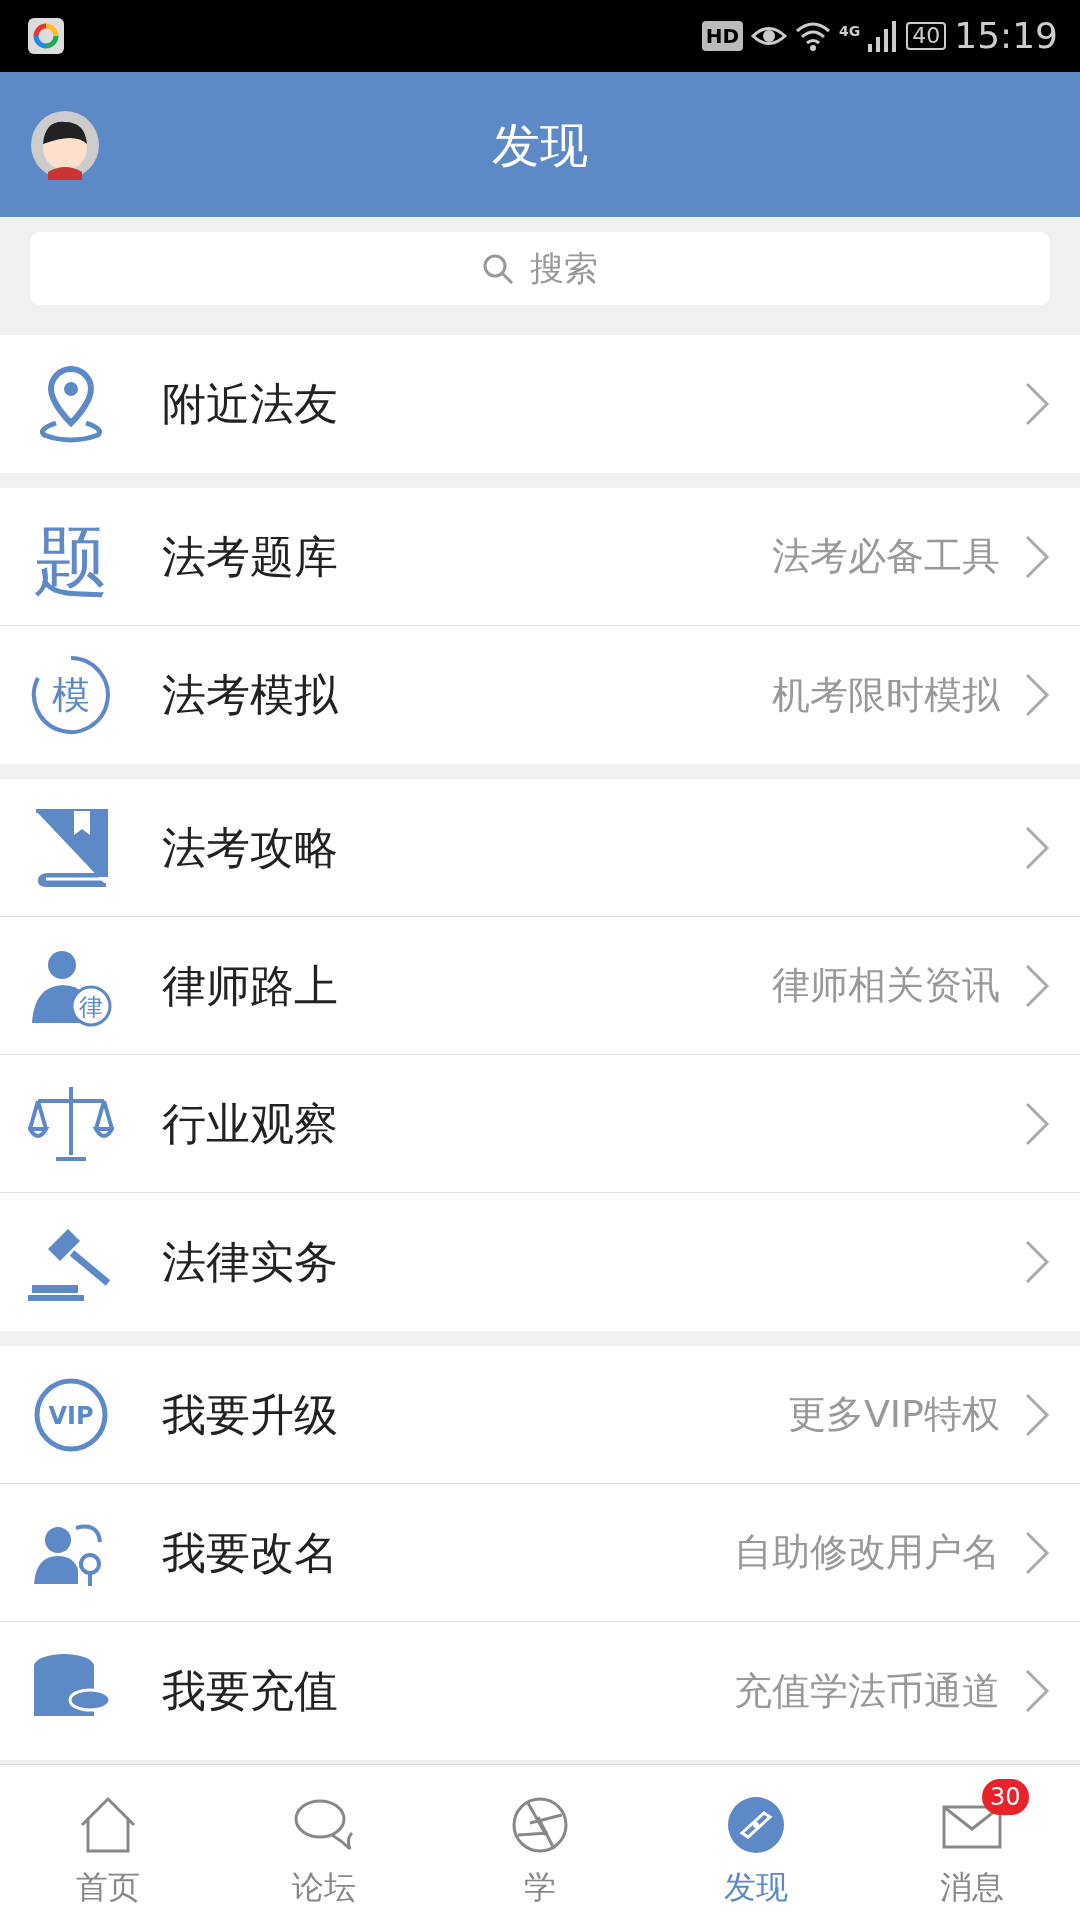 Image resolution: width=1080 pixels, height=1920 pixels. I want to click on character-icon: 题, so click(71, 556).